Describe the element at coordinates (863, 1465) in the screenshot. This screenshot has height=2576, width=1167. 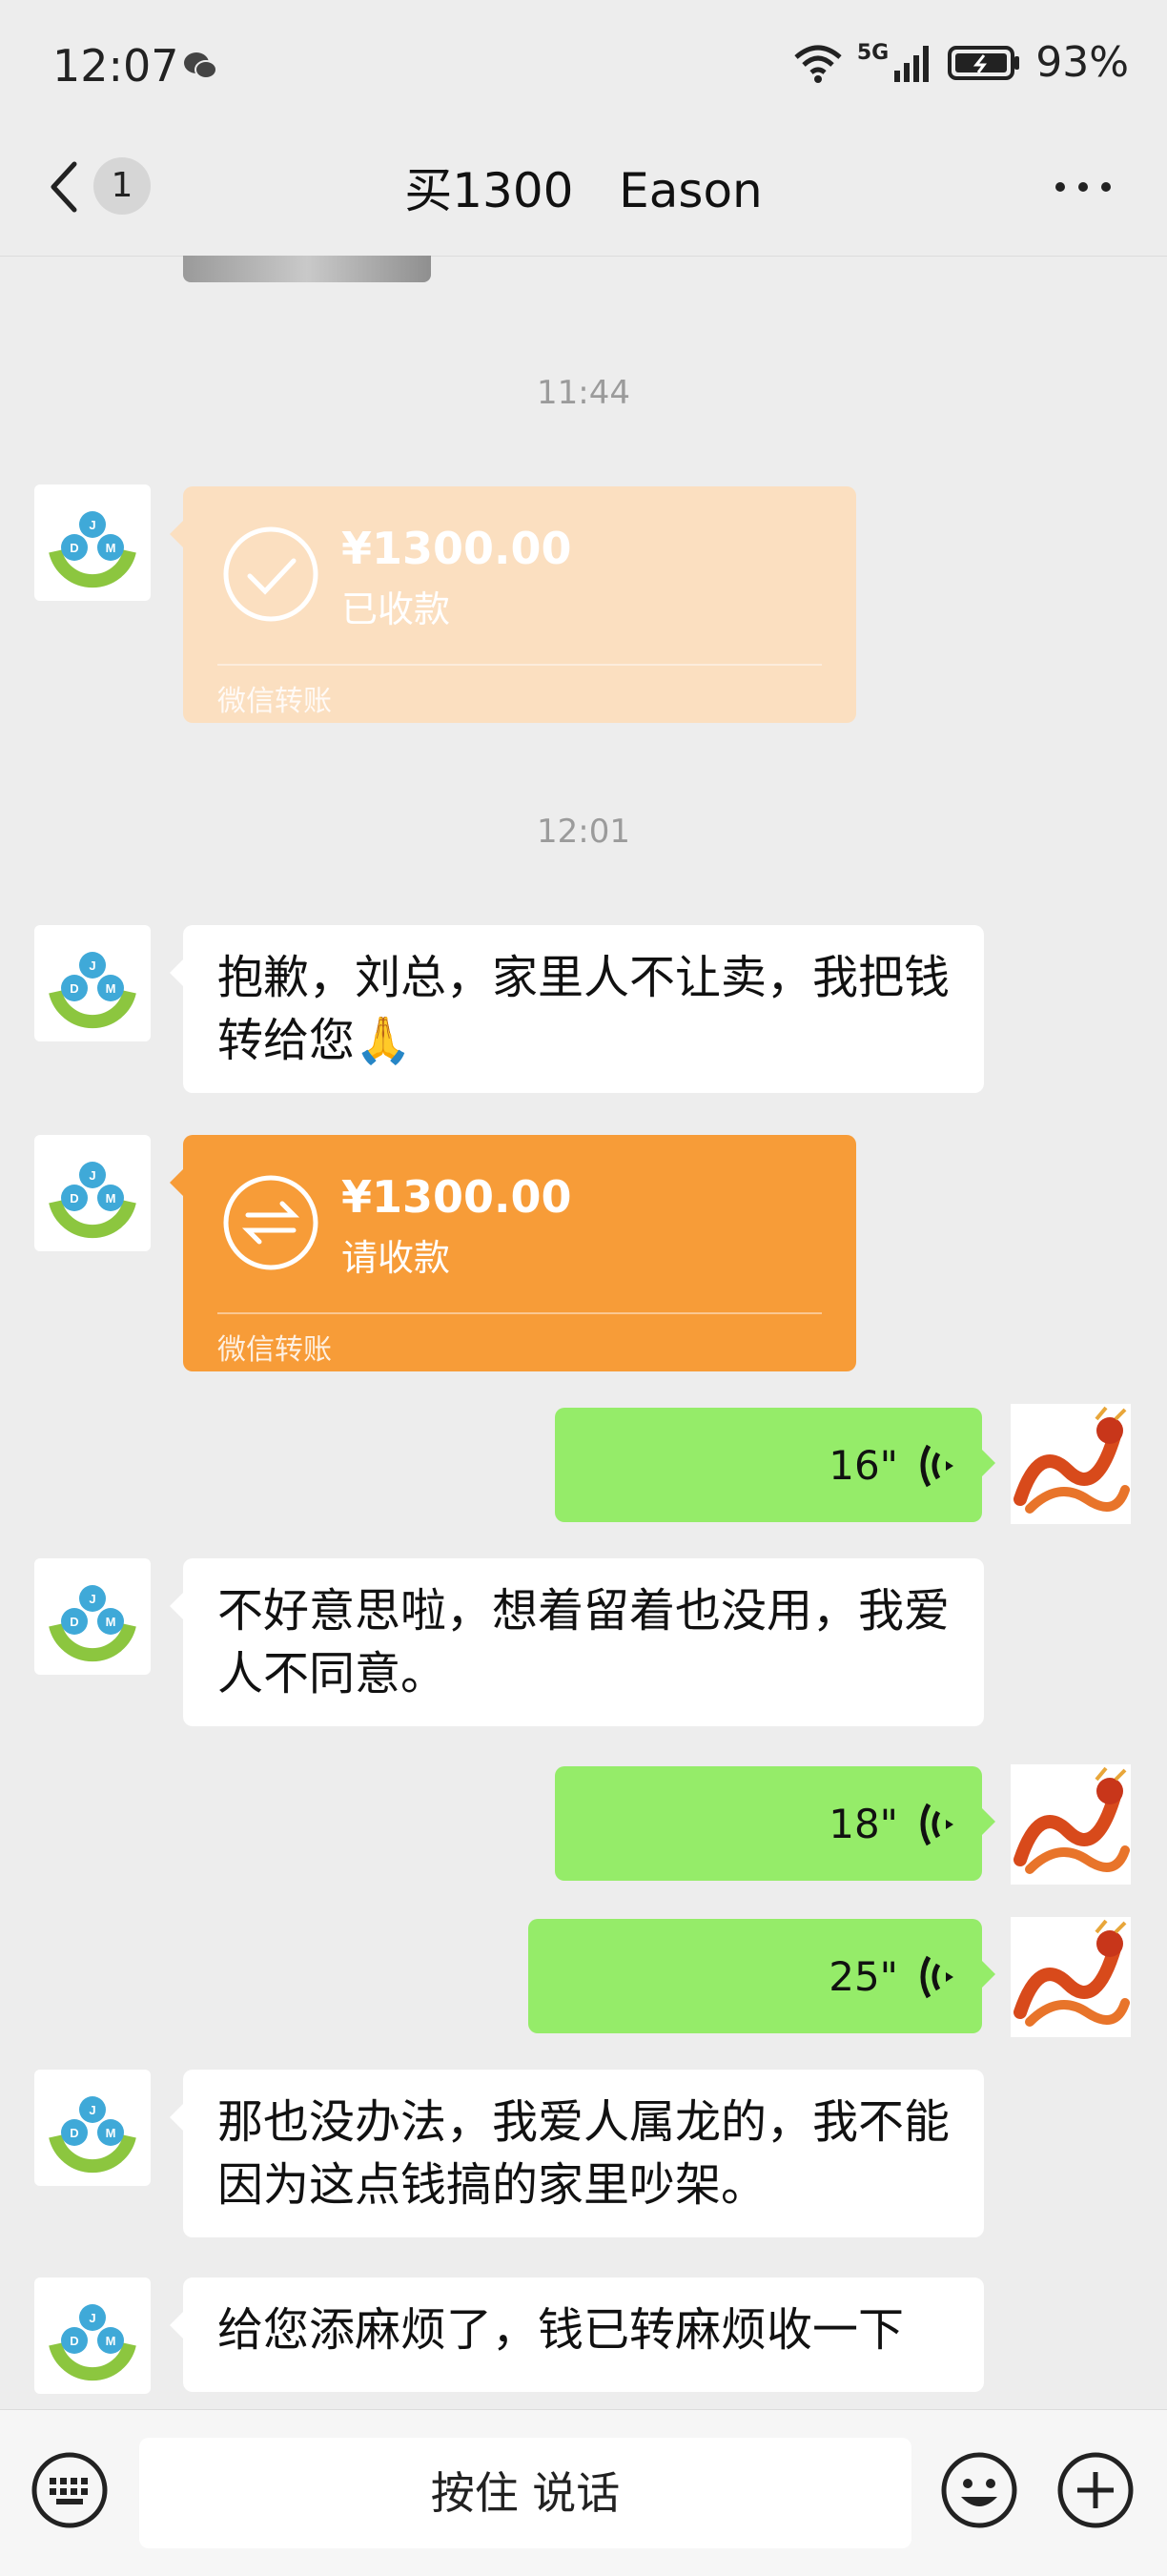
I see `voice-duration: 16"` at that location.